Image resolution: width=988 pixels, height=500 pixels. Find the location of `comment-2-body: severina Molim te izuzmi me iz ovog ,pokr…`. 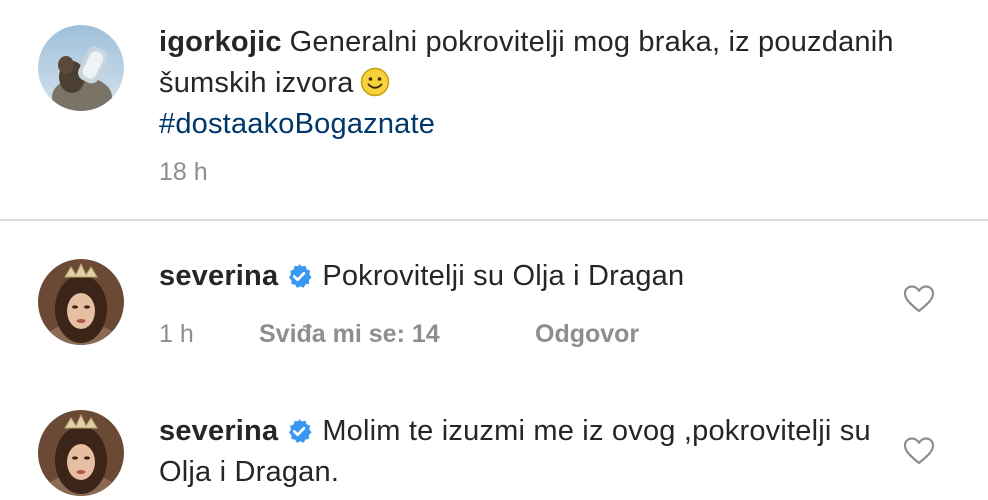

comment-2-body: severina Molim te izuzmi me iz ovog ,pokr… is located at coordinates (533, 452).